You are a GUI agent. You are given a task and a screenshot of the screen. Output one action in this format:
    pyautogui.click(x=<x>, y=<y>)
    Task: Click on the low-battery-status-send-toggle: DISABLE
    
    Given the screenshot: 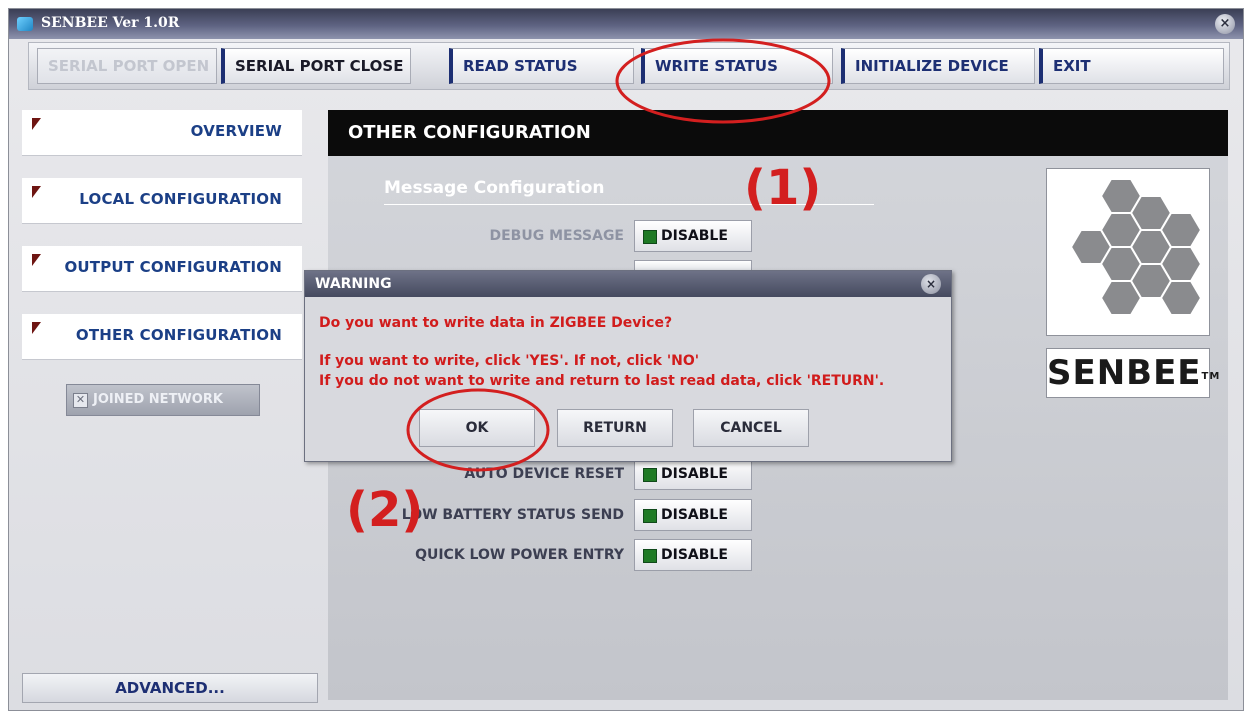 What is the action you would take?
    pyautogui.click(x=693, y=515)
    